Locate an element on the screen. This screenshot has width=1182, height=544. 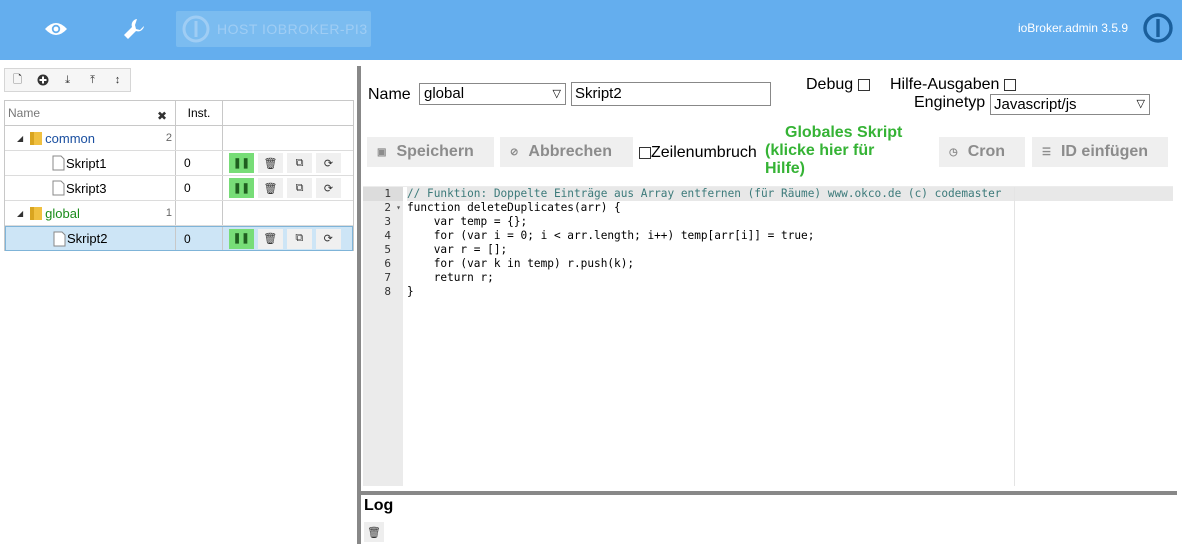
name-filter-placeholder: Name is located at coordinates (24, 113).